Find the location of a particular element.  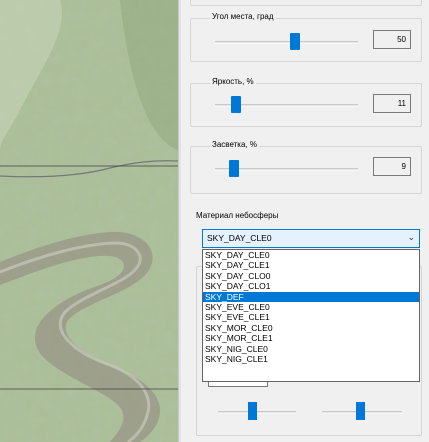

dropdown-option: SKY_DAY_CLE1 is located at coordinates (311, 265).